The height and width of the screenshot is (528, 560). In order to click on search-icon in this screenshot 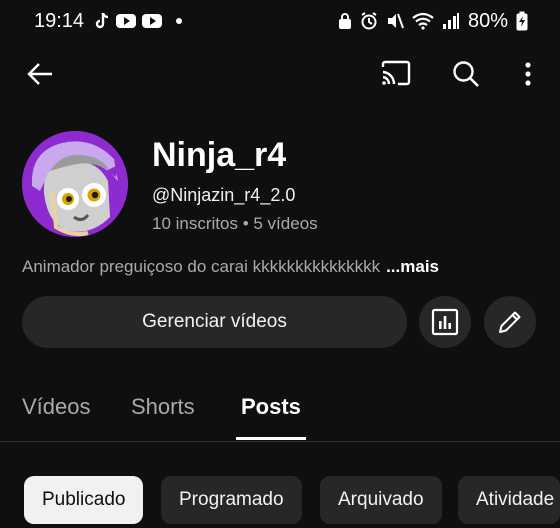, I will do `click(466, 74)`.